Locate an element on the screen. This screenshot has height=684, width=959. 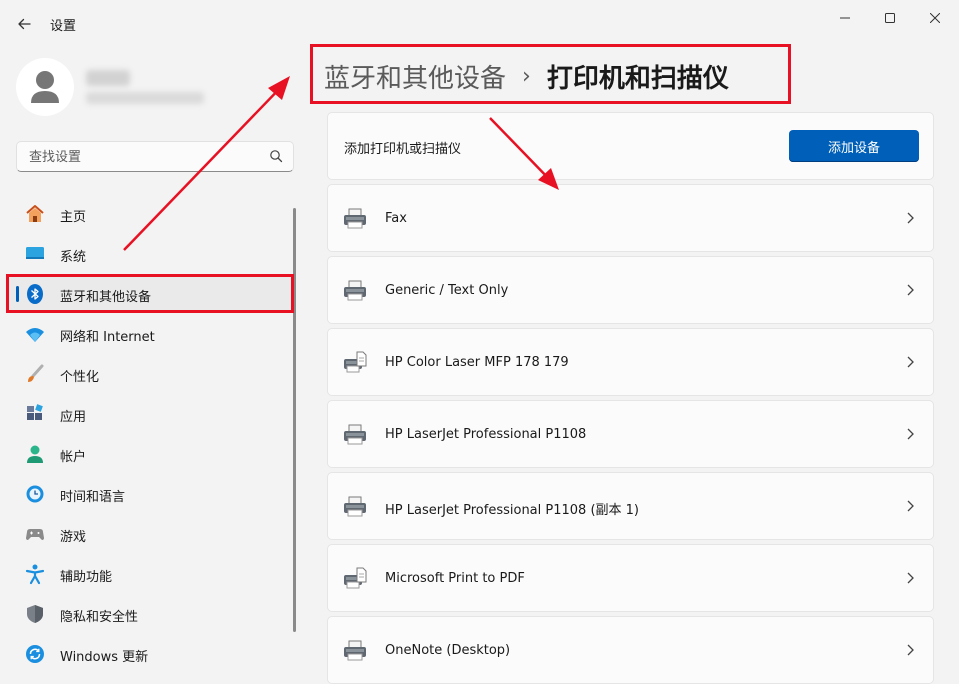
system-icon is located at coordinates (35, 254).